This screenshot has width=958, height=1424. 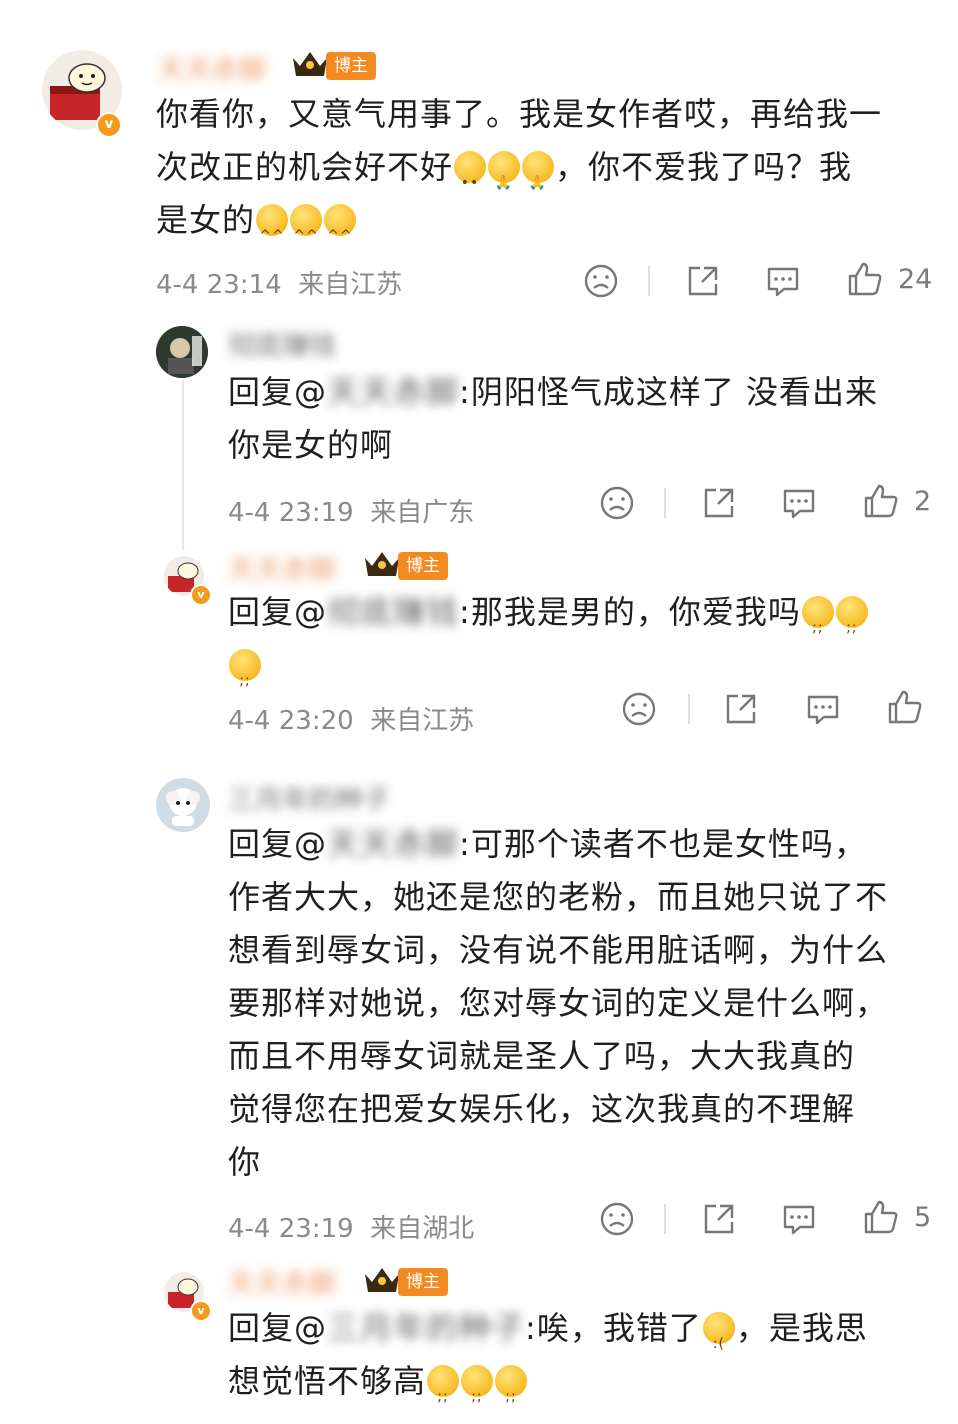 I want to click on pleading-emoji-icon: ••, so click(x=470, y=171).